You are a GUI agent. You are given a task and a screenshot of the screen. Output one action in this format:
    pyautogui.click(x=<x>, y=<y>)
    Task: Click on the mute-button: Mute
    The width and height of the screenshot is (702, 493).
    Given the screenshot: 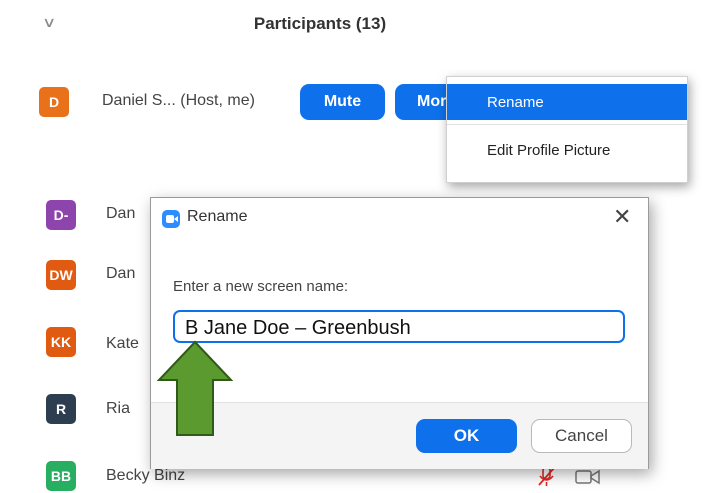 What is the action you would take?
    pyautogui.click(x=342, y=102)
    